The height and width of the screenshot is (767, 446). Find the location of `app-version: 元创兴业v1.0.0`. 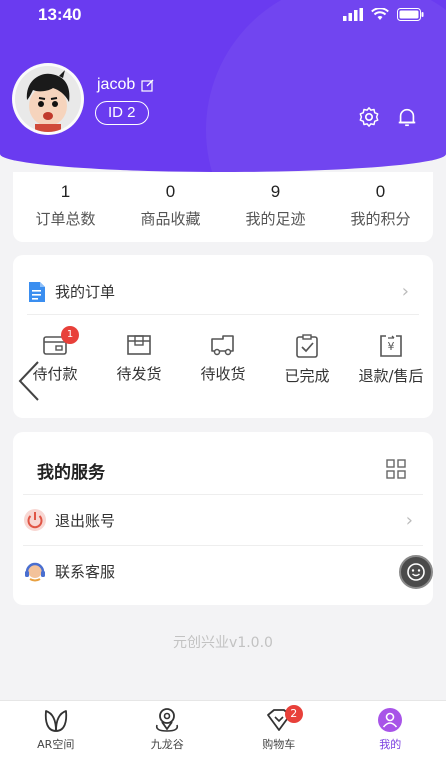

app-version: 元创兴业v1.0.0 is located at coordinates (223, 643).